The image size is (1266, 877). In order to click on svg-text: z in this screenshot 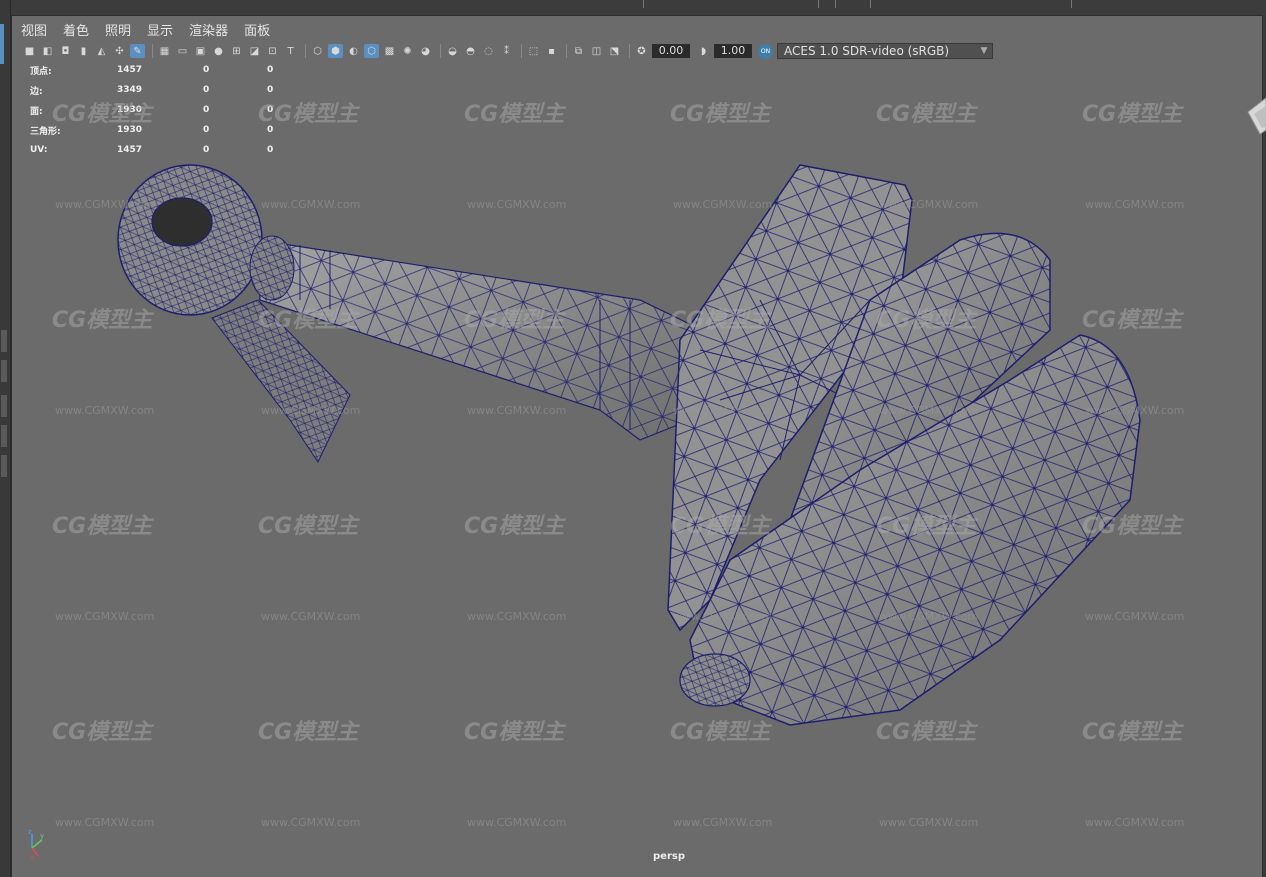, I will do `click(30, 832)`.